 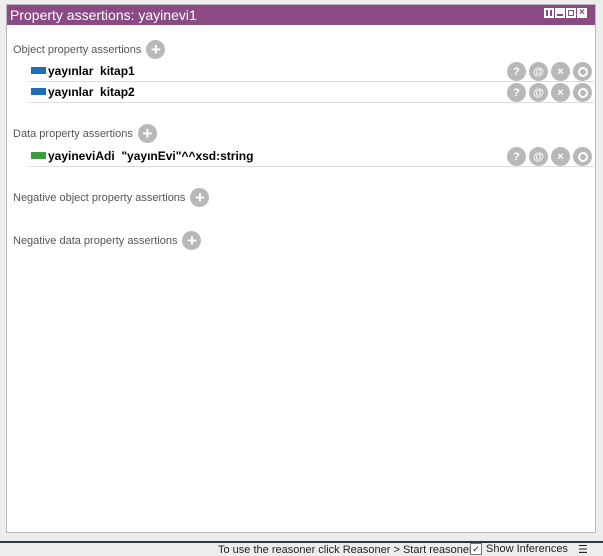 I want to click on object-property-assertions-header: Object property assertions +, so click(x=89, y=49).